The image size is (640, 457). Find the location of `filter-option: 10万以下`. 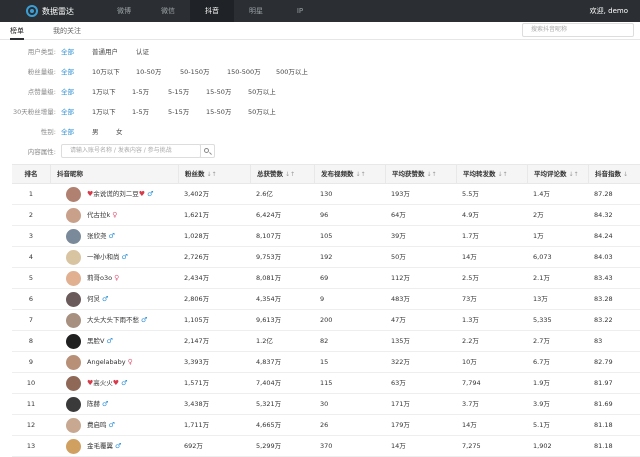

filter-option: 10万以下 is located at coordinates (106, 71).